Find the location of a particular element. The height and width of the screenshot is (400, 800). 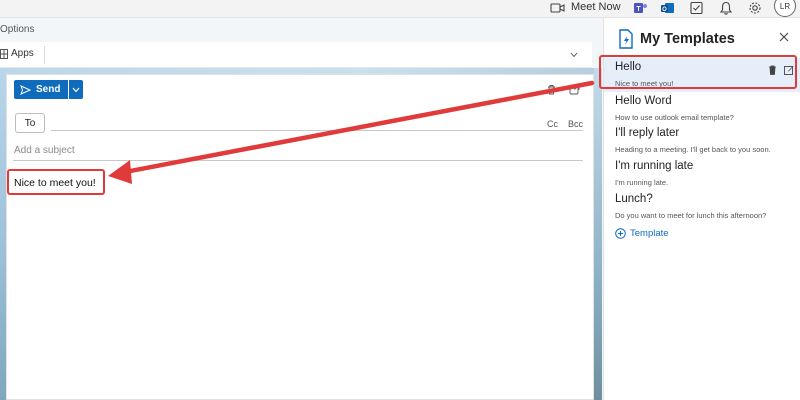

to-button: To is located at coordinates (30, 123).